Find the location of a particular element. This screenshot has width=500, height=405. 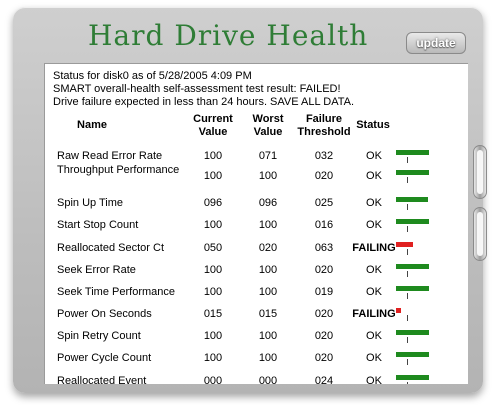

current-value: 015 is located at coordinates (213, 314).